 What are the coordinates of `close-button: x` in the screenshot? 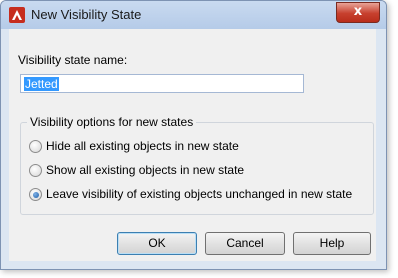 It's located at (358, 12).